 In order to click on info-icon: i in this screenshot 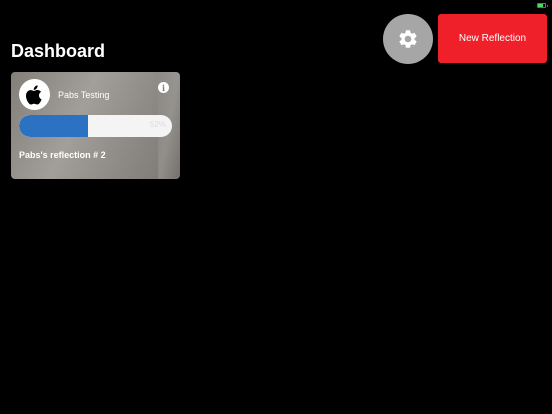, I will do `click(163, 87)`.